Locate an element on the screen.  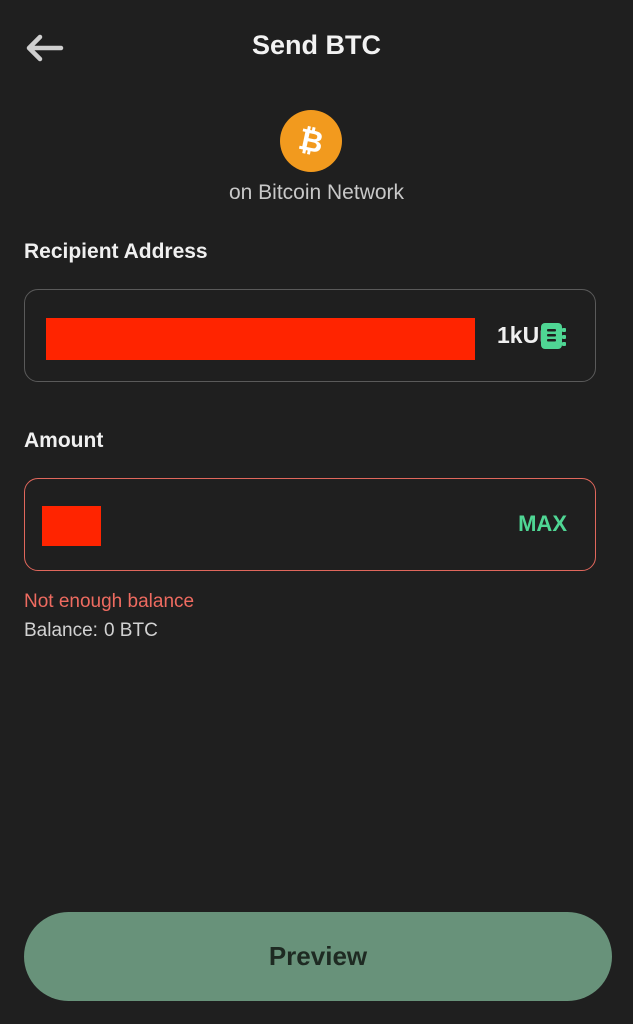
address-book-button is located at coordinates (553, 336).